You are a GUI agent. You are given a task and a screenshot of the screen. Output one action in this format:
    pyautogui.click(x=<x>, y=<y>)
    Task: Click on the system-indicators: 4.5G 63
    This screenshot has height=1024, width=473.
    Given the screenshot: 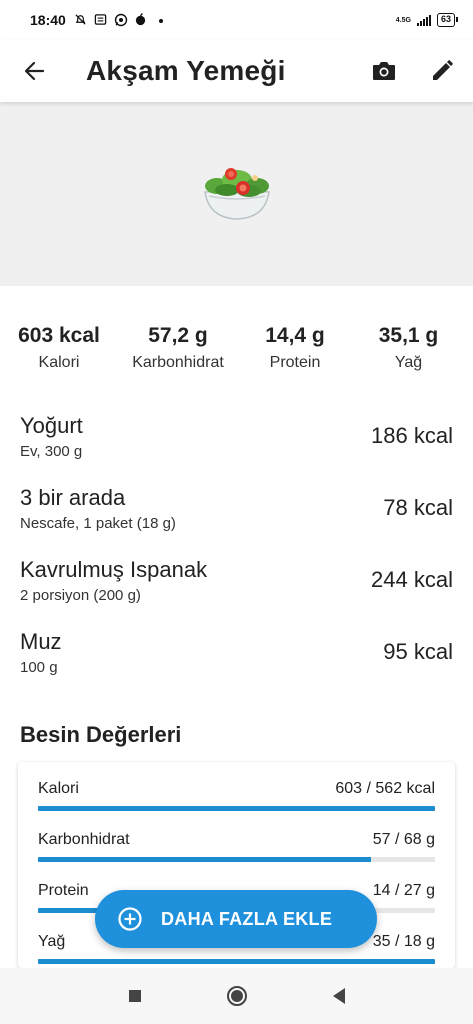 What is the action you would take?
    pyautogui.click(x=427, y=20)
    